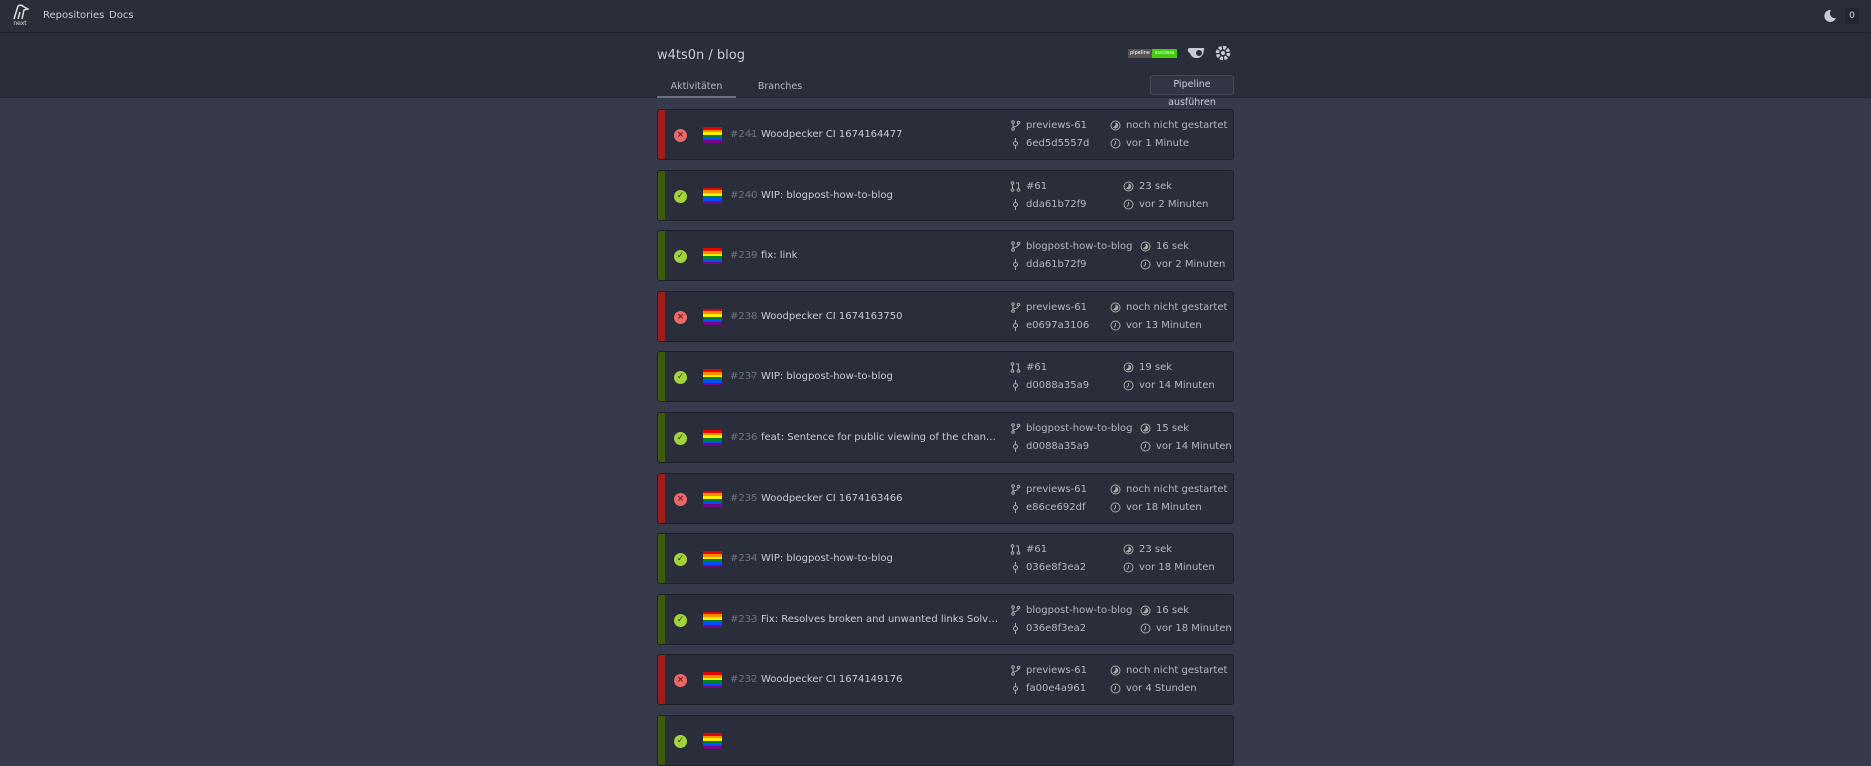 This screenshot has height=766, width=1871. Describe the element at coordinates (1223, 54) in the screenshot. I see `settings-gear-icon` at that location.